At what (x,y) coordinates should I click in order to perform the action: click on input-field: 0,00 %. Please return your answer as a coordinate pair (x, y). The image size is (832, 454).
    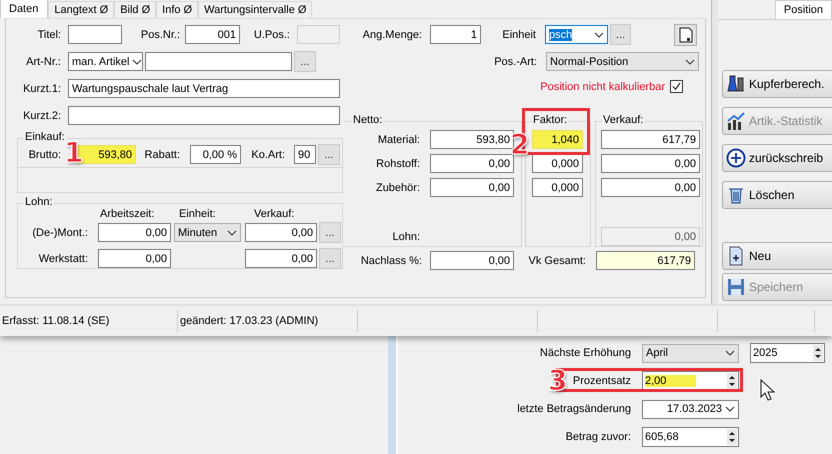
    Looking at the image, I should click on (215, 154).